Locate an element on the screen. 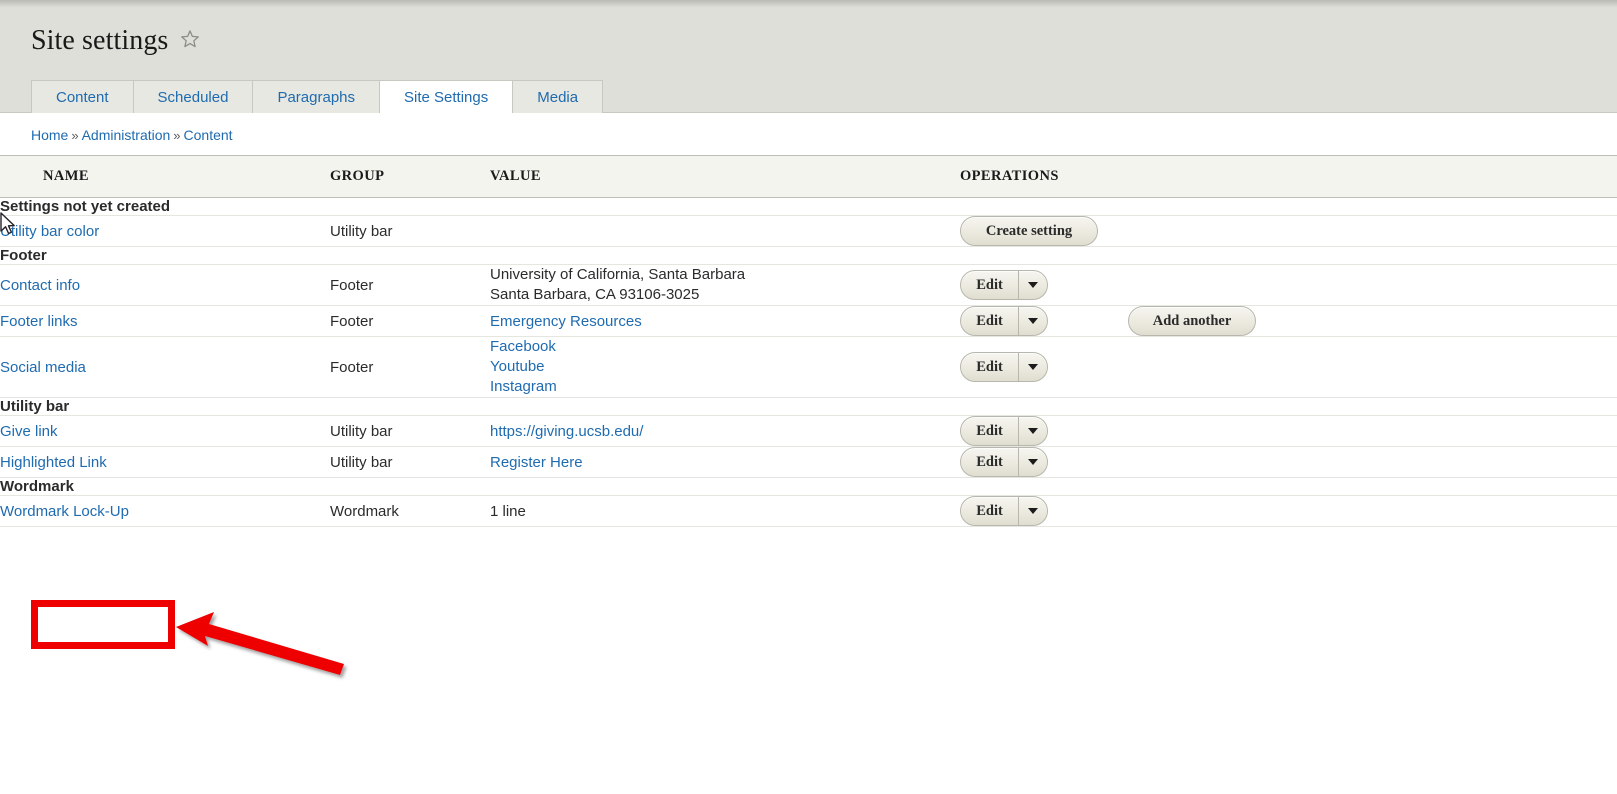 This screenshot has width=1617, height=794. tab-site-settings: Site Settings is located at coordinates (446, 96).